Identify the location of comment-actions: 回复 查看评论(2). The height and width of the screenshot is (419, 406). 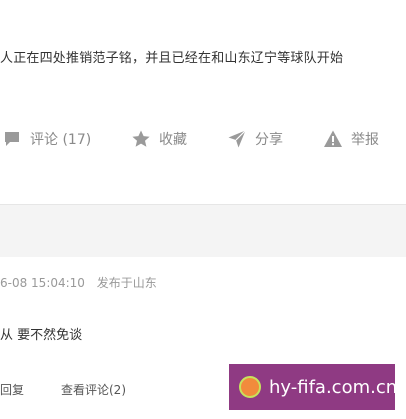
(63, 389).